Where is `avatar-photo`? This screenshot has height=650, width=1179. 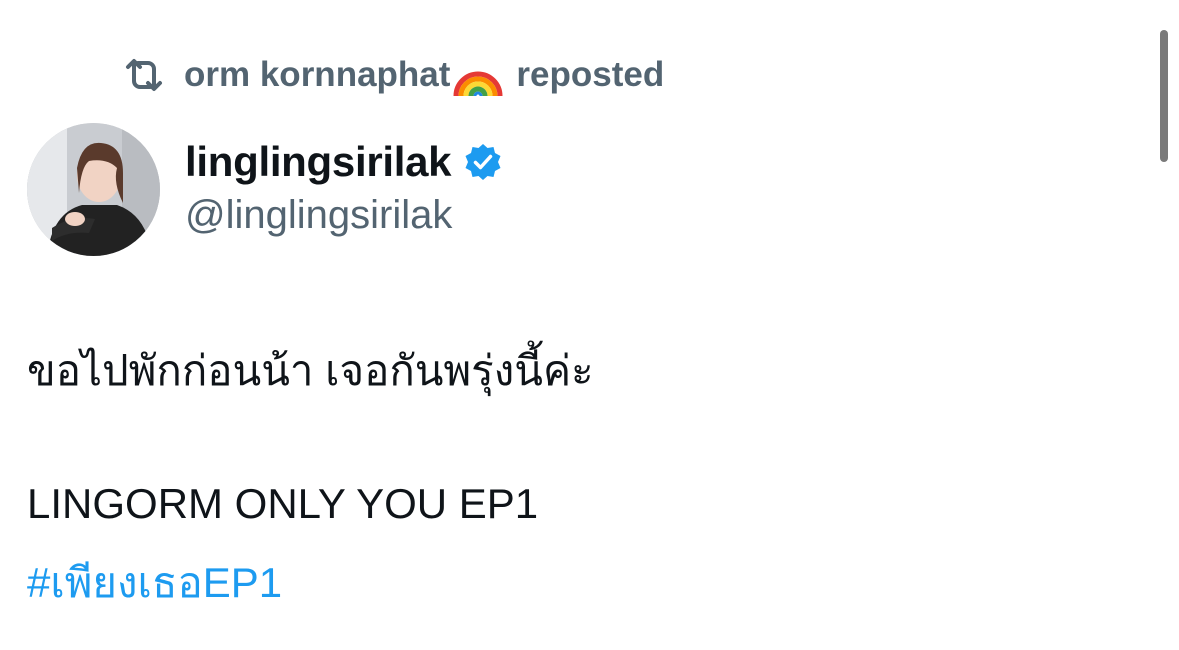
avatar-photo is located at coordinates (93, 189).